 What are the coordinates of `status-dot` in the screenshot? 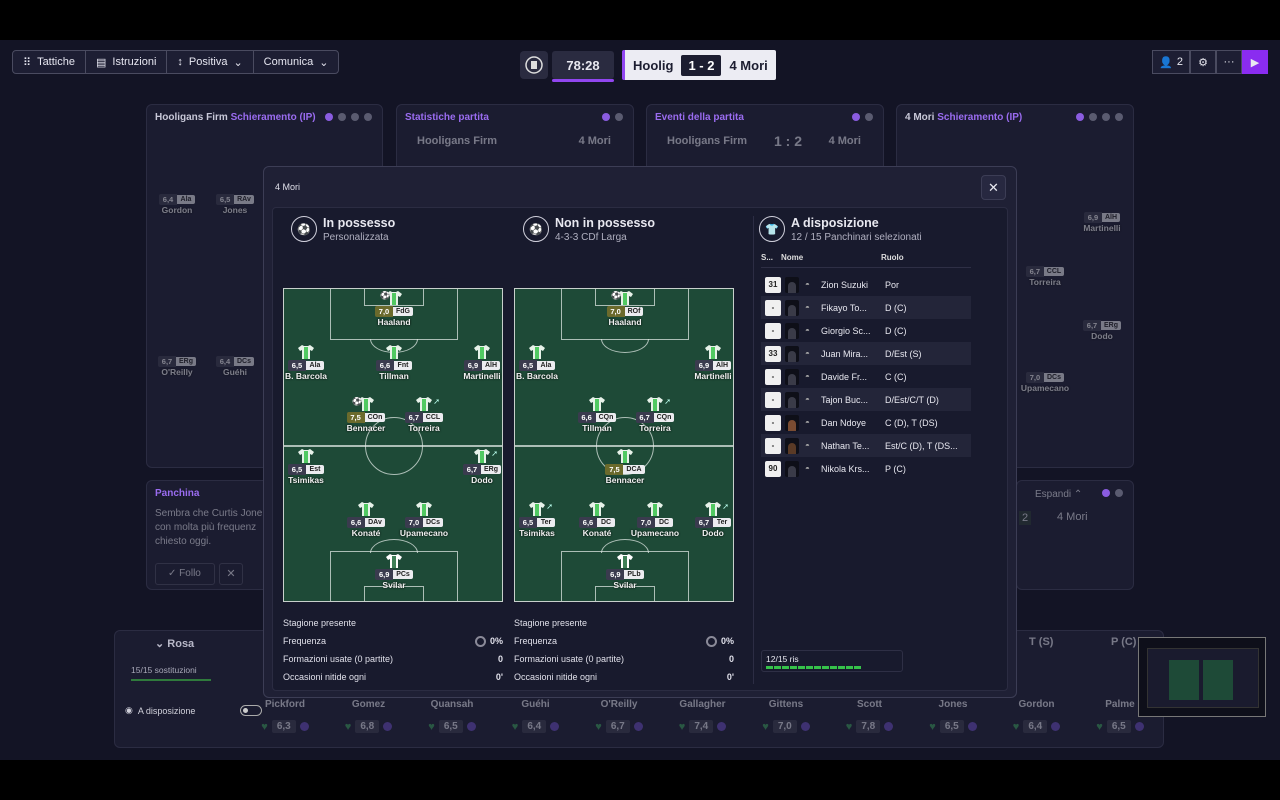 It's located at (555, 726).